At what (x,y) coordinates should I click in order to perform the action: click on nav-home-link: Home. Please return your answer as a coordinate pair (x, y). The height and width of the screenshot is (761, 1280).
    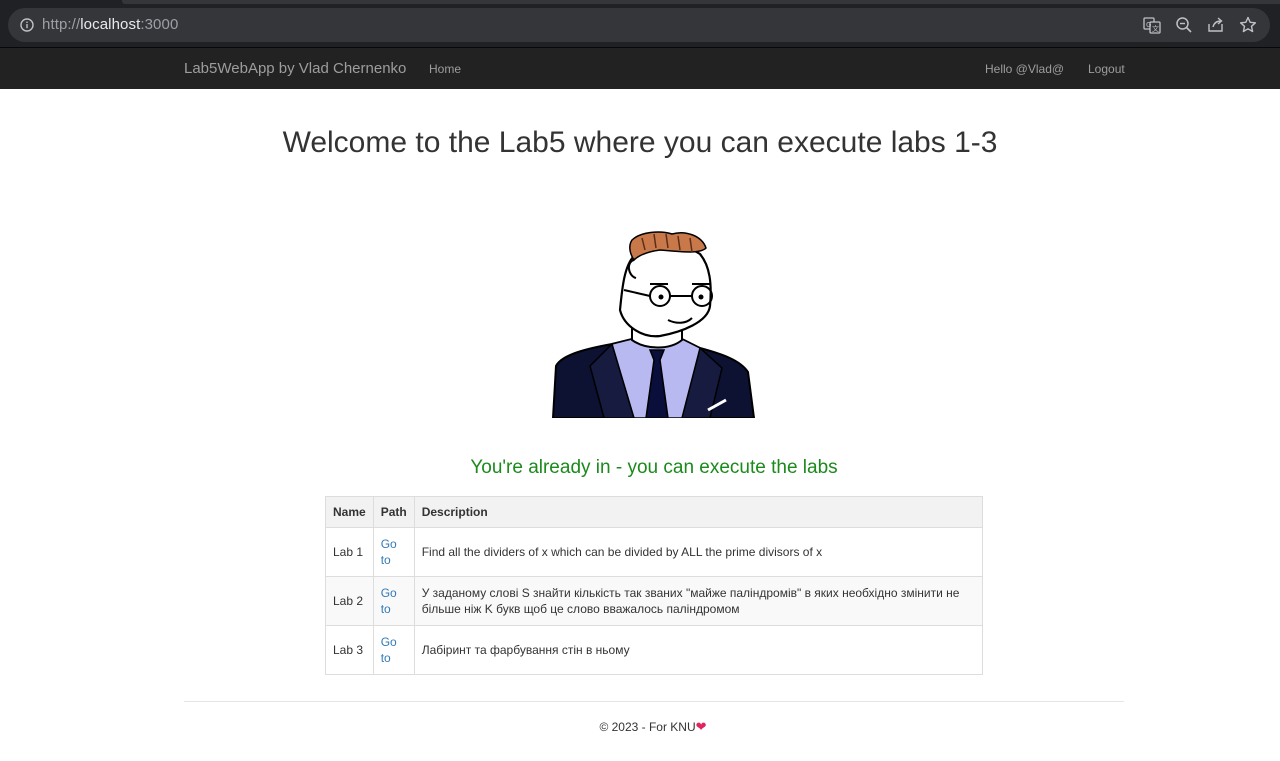
    Looking at the image, I should click on (445, 69).